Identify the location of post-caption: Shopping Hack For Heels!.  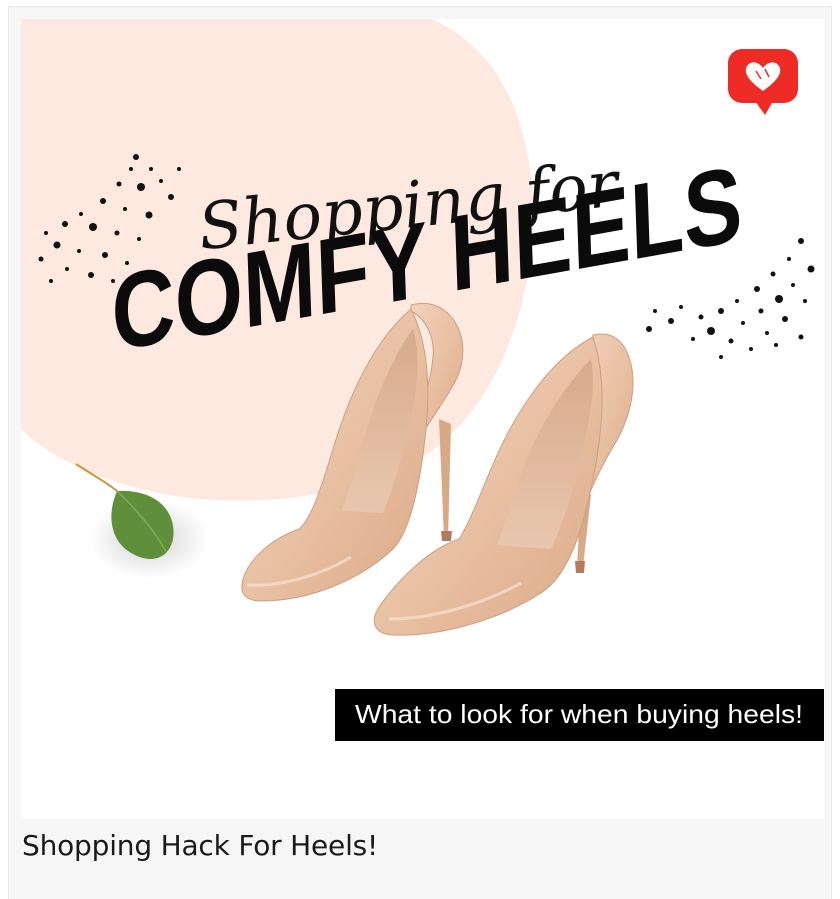
(412, 846).